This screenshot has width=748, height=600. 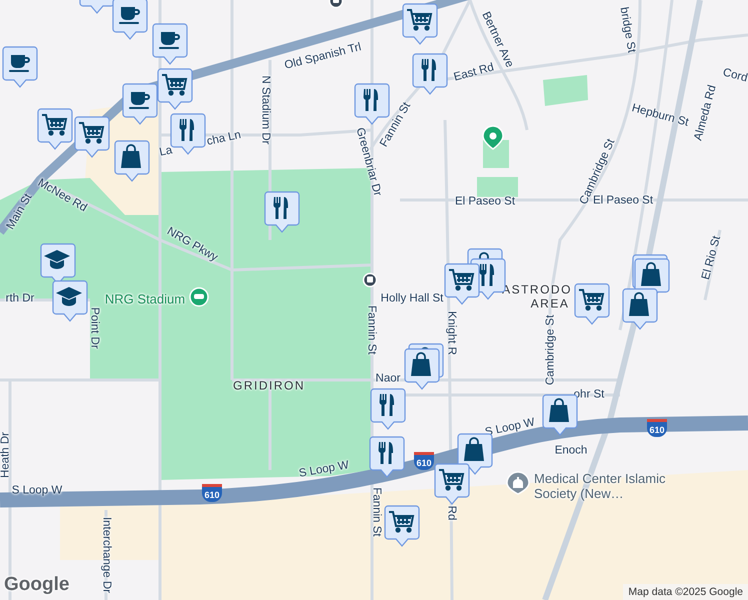 What do you see at coordinates (20, 299) in the screenshot?
I see `street-label: rth Dr` at bounding box center [20, 299].